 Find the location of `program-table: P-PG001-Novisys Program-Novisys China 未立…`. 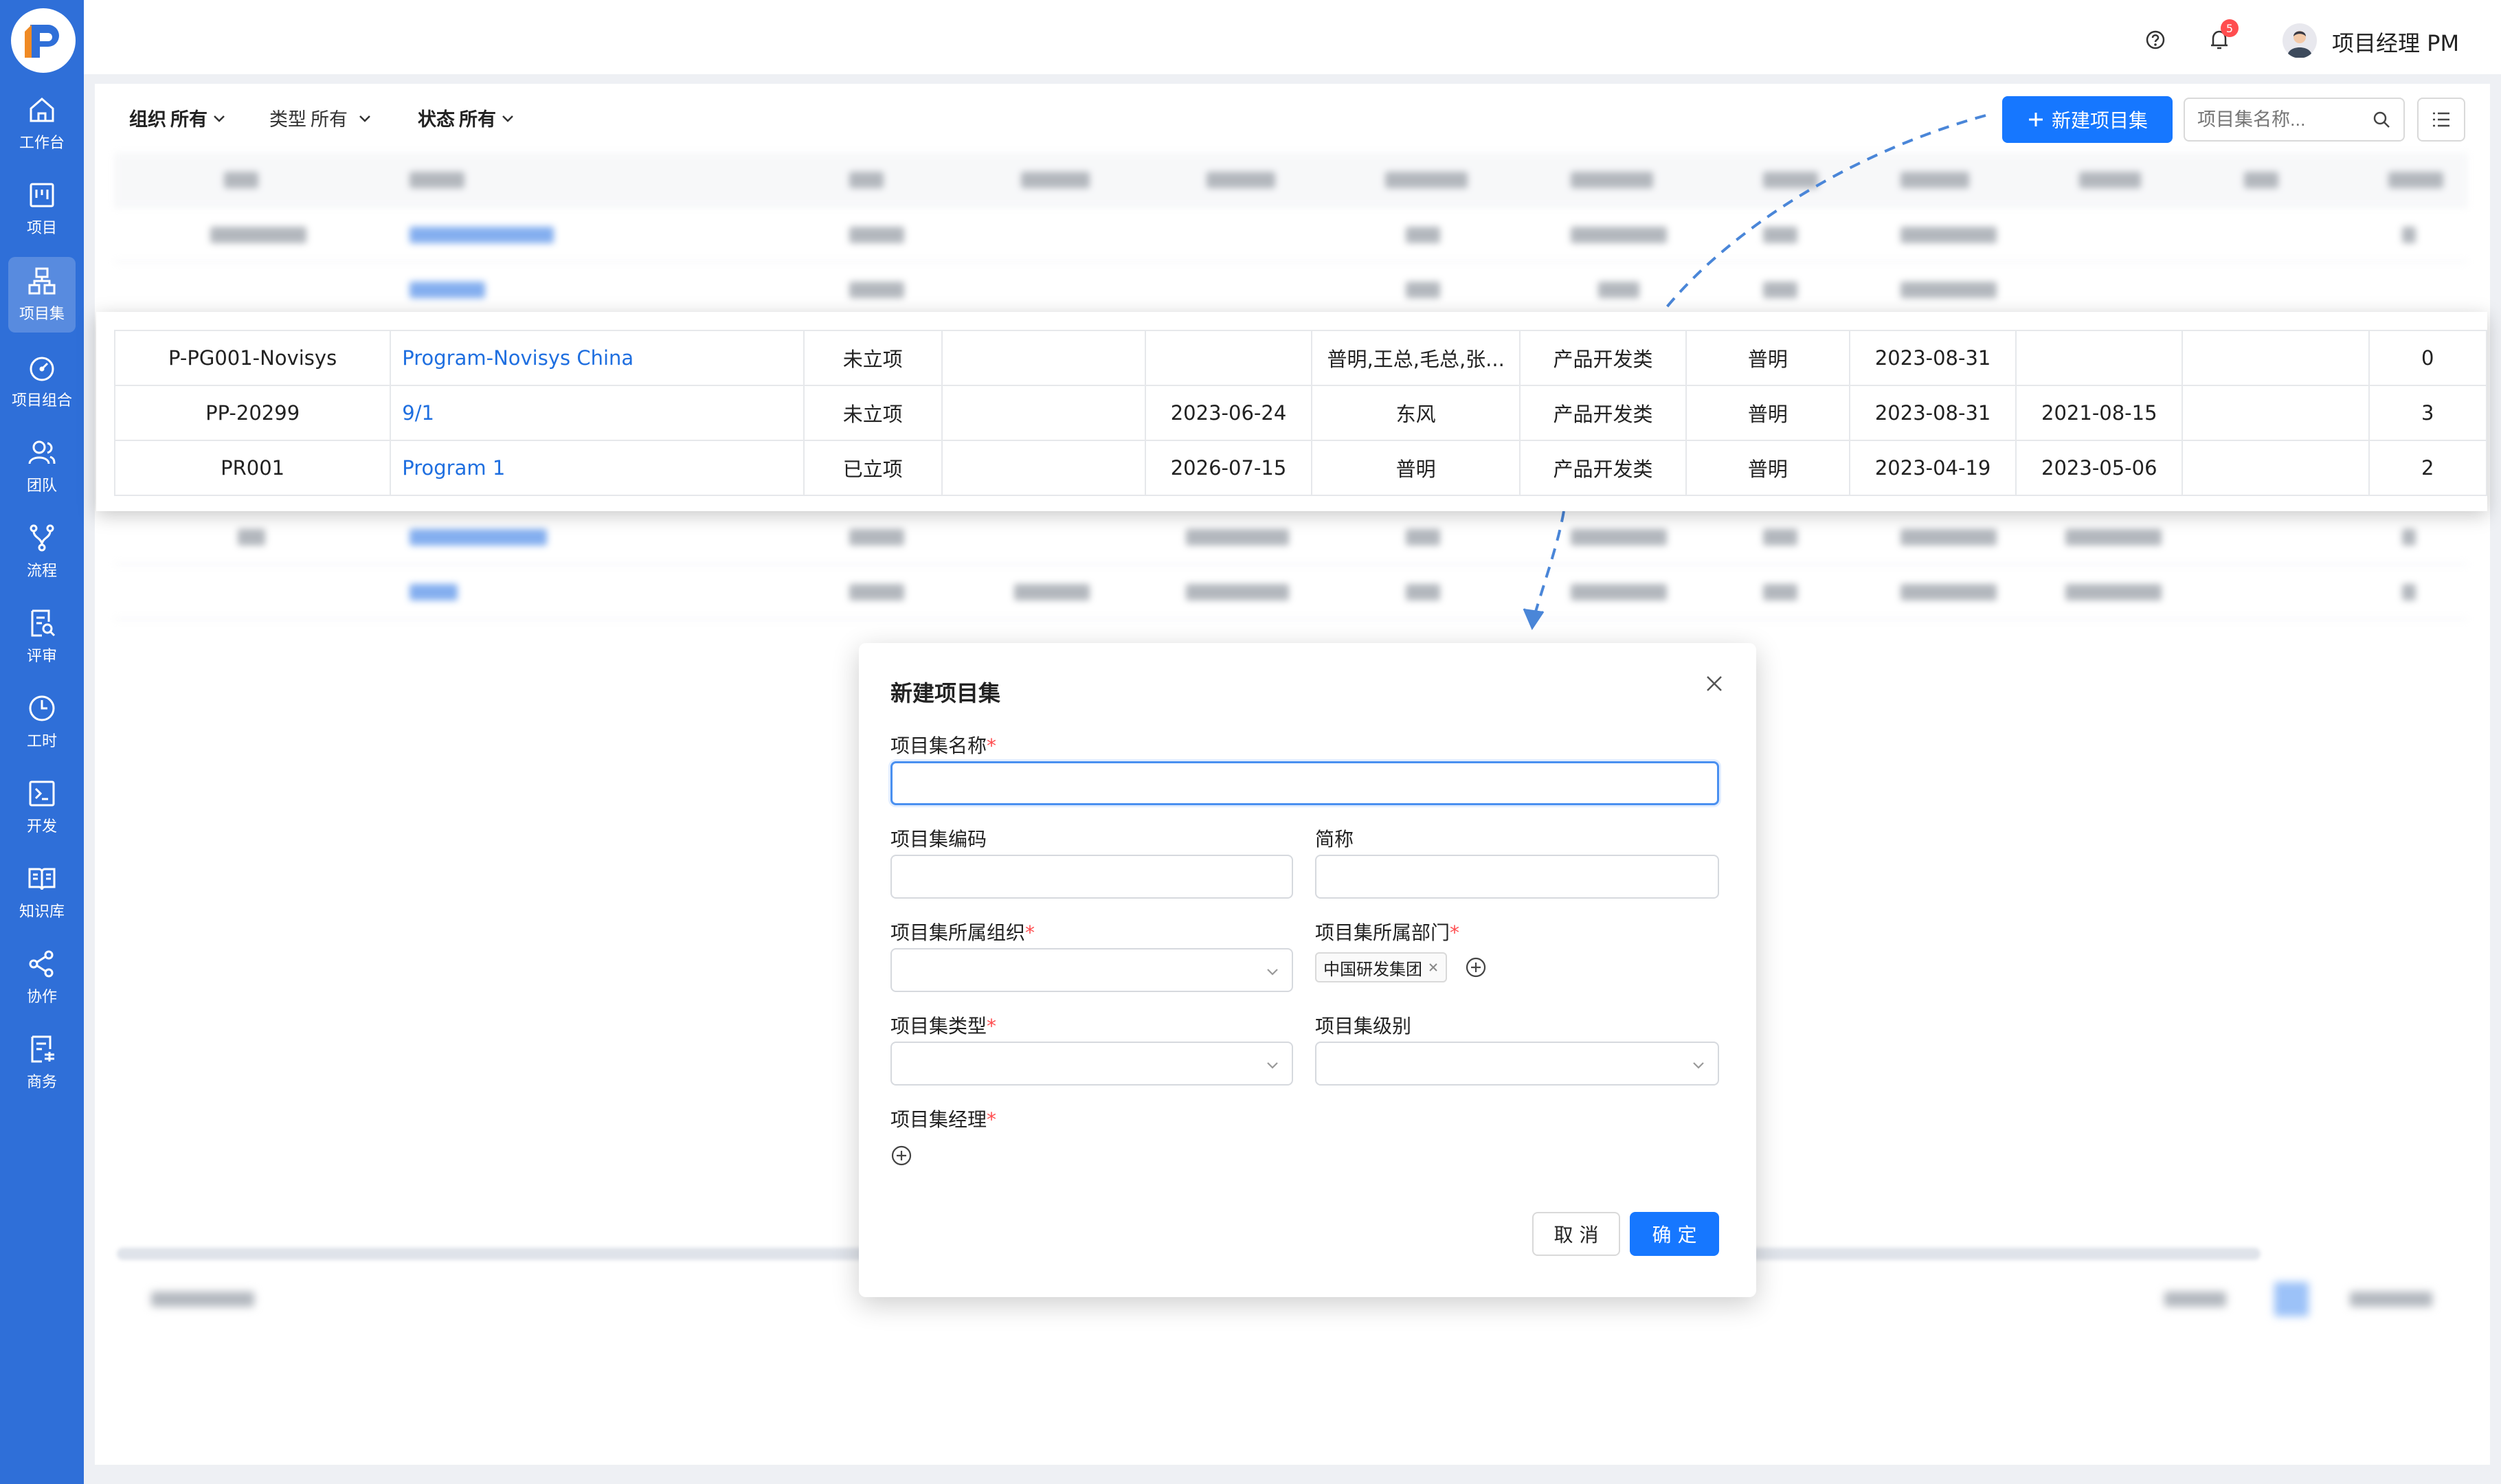

program-table: P-PG001-Novisys Program-Novisys China 未立… is located at coordinates (1300, 413).